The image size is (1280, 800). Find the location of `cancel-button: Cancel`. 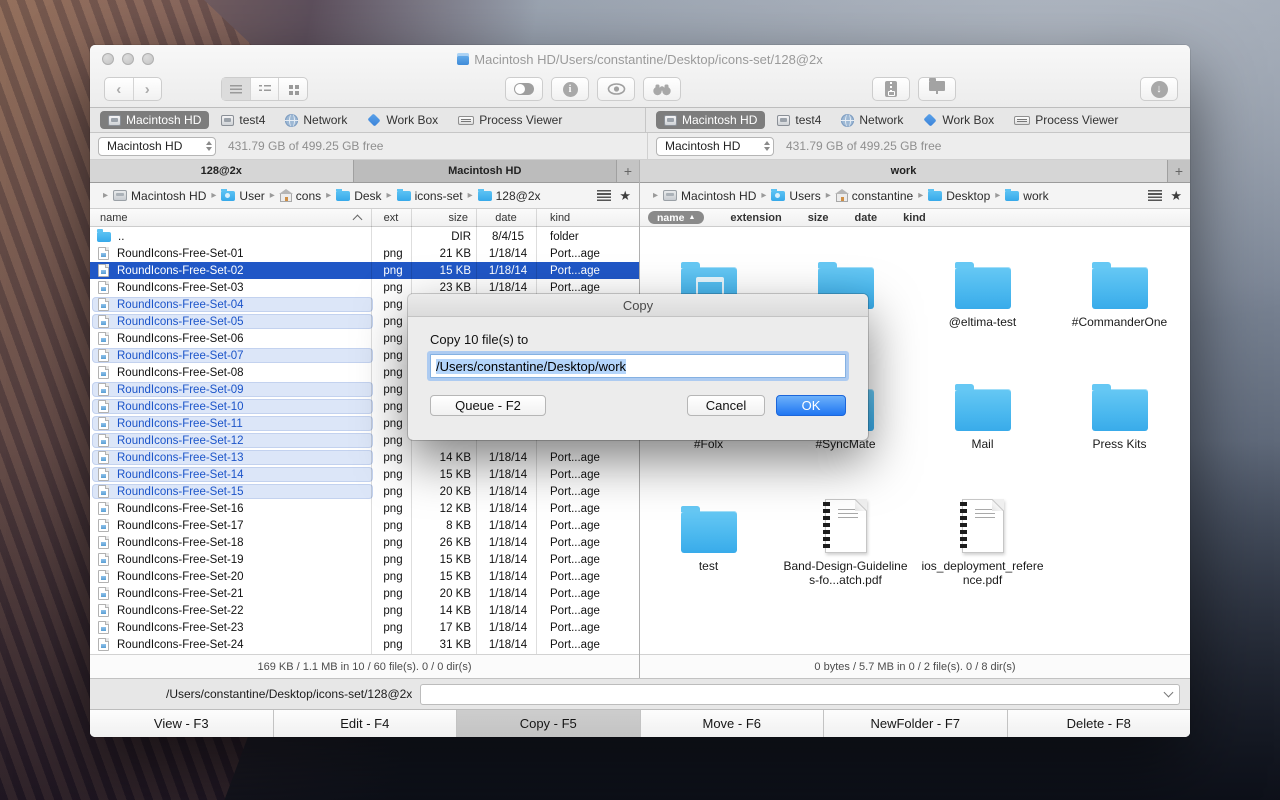

cancel-button: Cancel is located at coordinates (726, 405).